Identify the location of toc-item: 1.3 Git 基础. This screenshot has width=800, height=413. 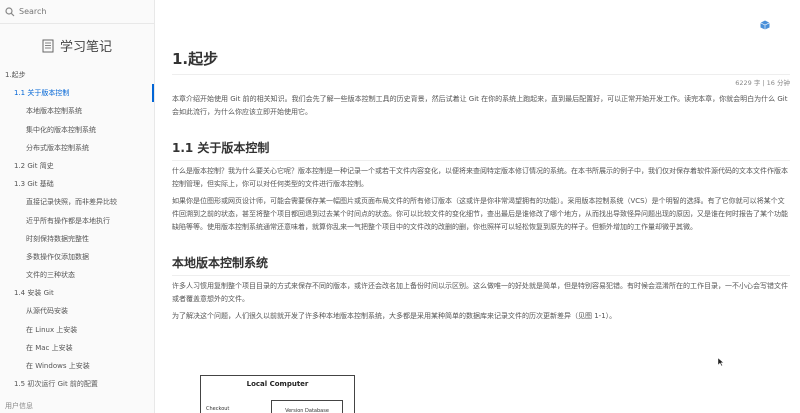
(77, 184).